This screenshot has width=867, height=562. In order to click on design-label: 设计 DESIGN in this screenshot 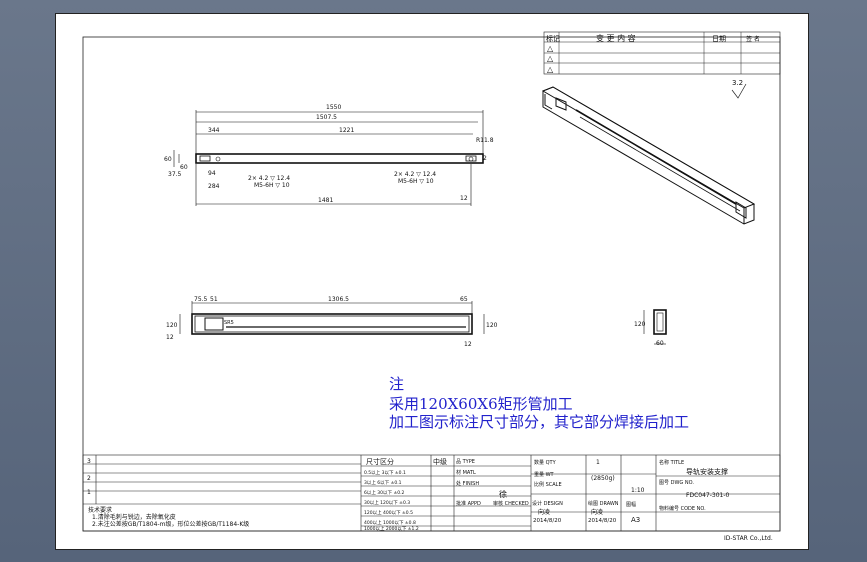, I will do `click(547, 503)`.